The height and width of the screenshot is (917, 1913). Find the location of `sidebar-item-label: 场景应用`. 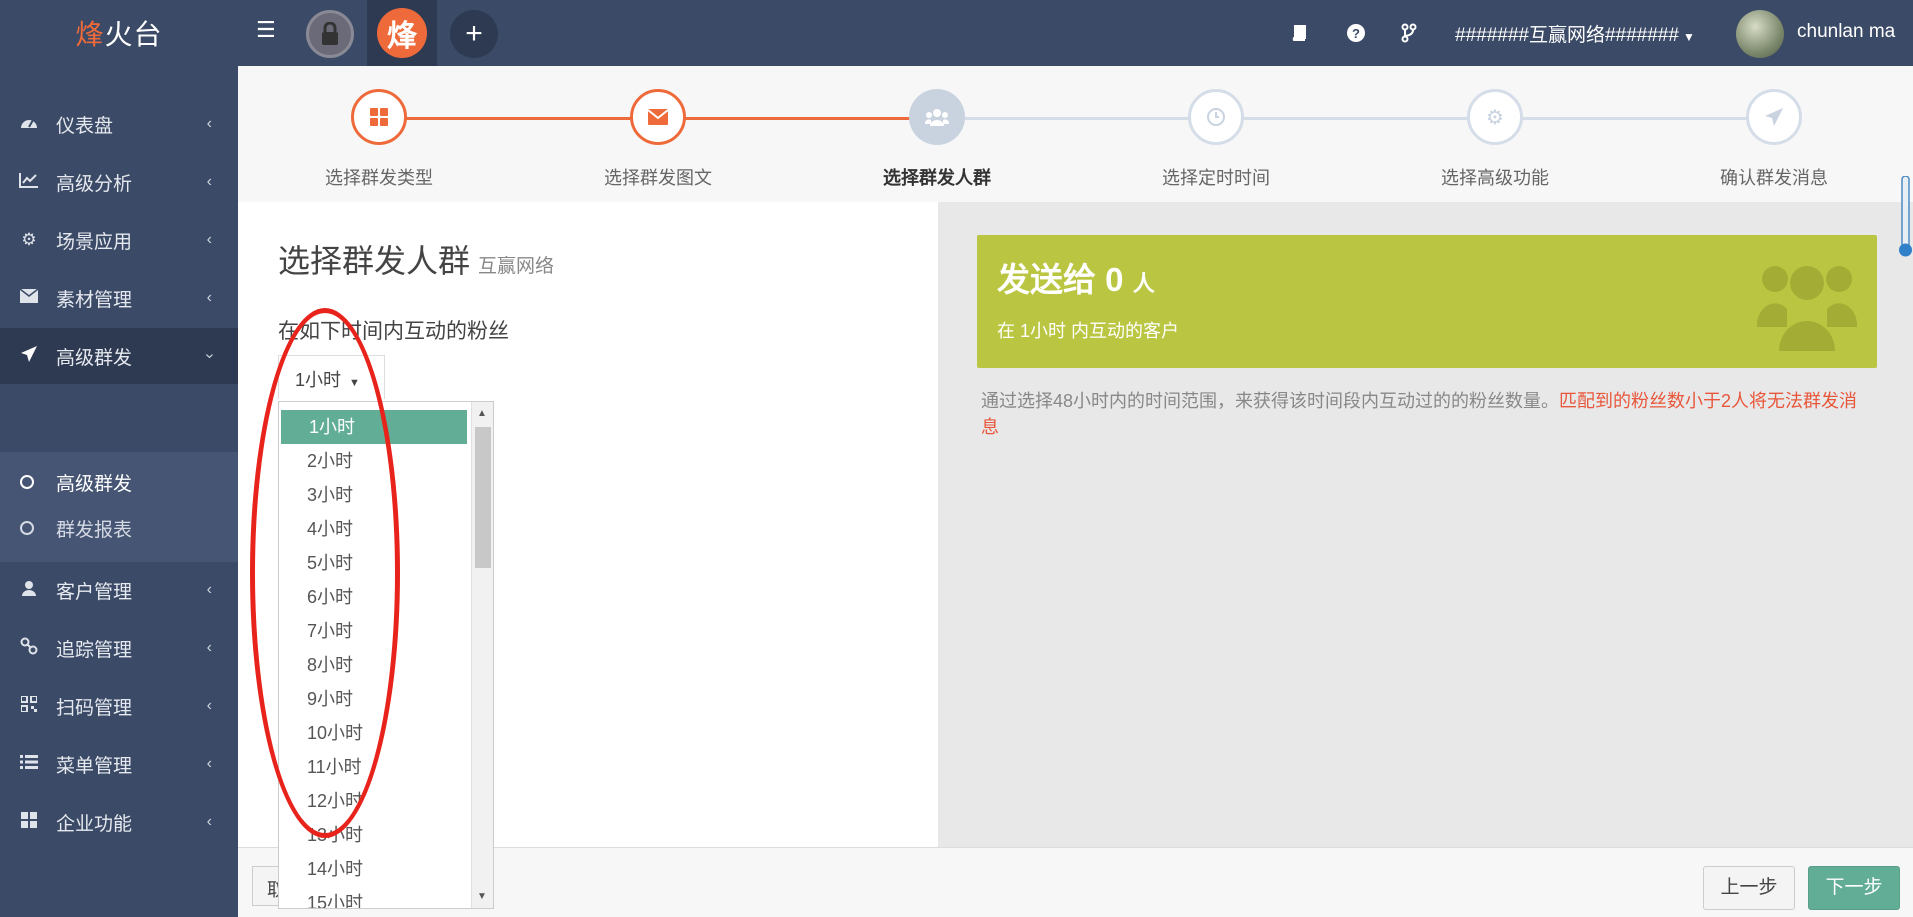

sidebar-item-label: 场景应用 is located at coordinates (94, 242).